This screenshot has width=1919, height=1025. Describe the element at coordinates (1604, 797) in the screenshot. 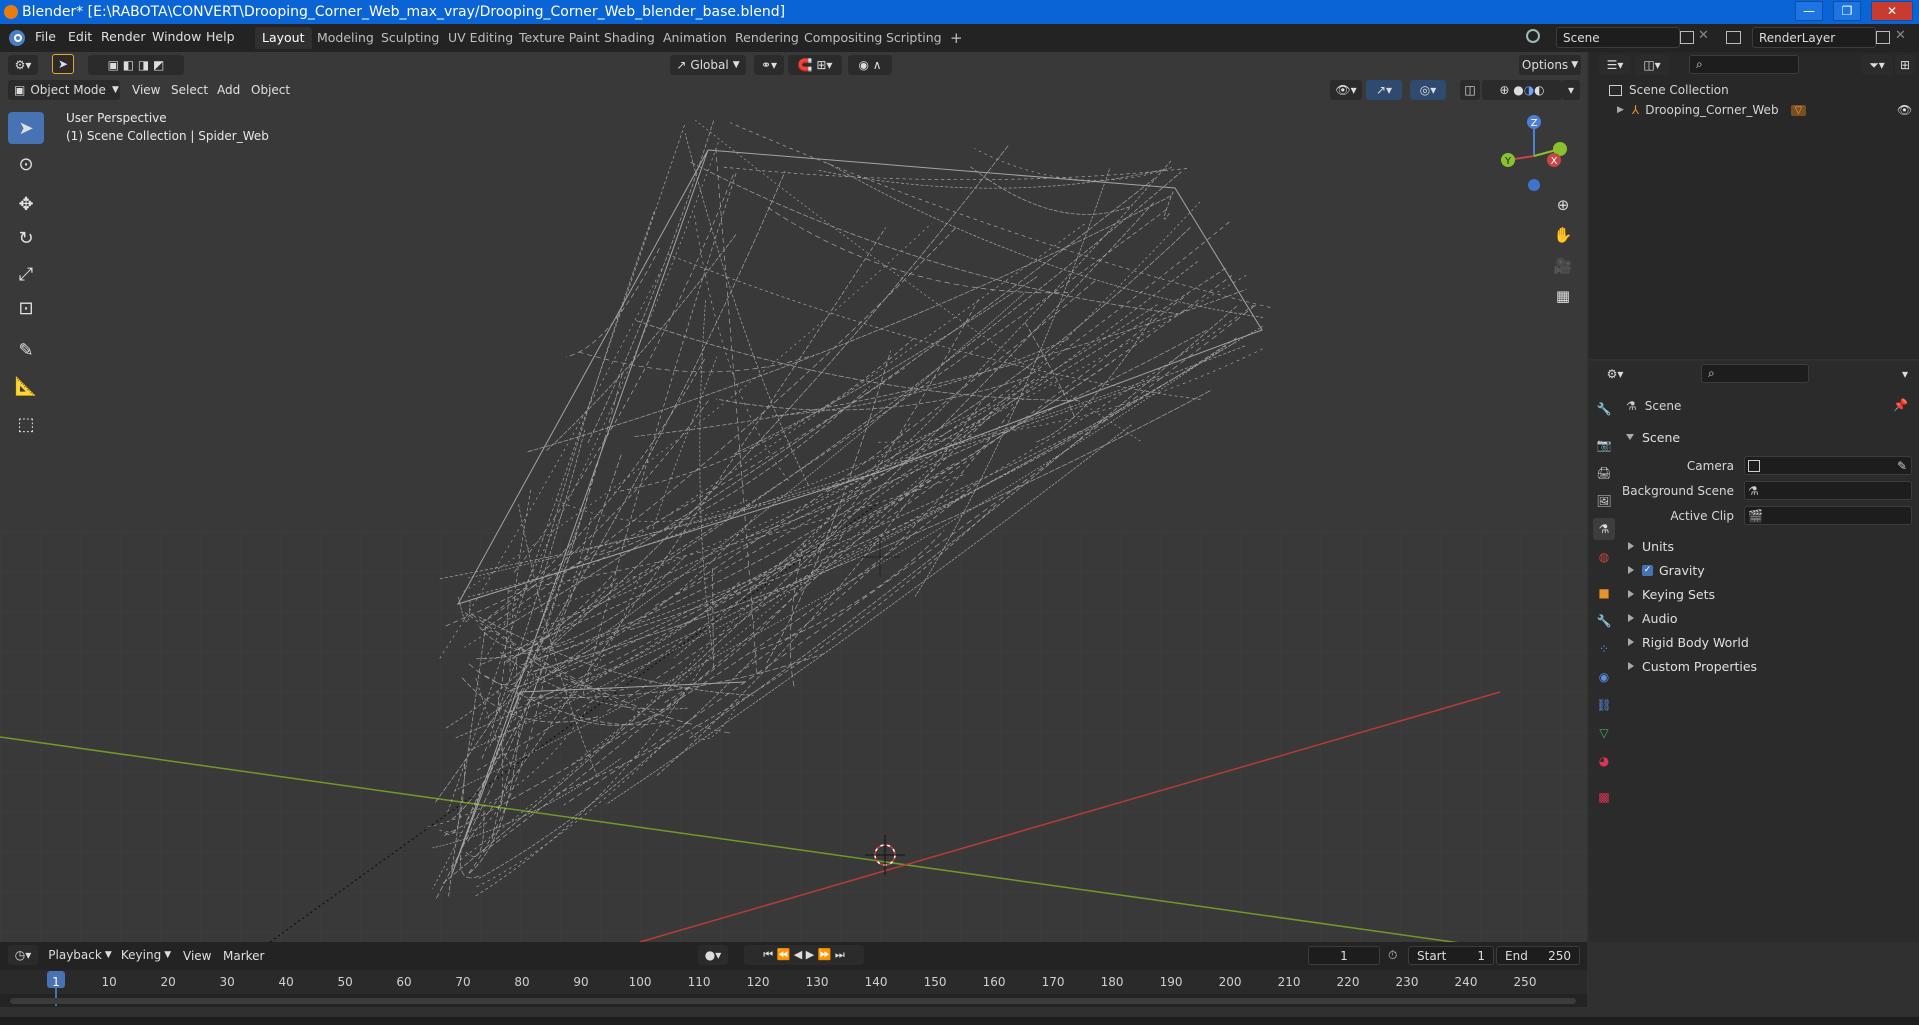

I see `texture-tab-icon: ▩` at that location.